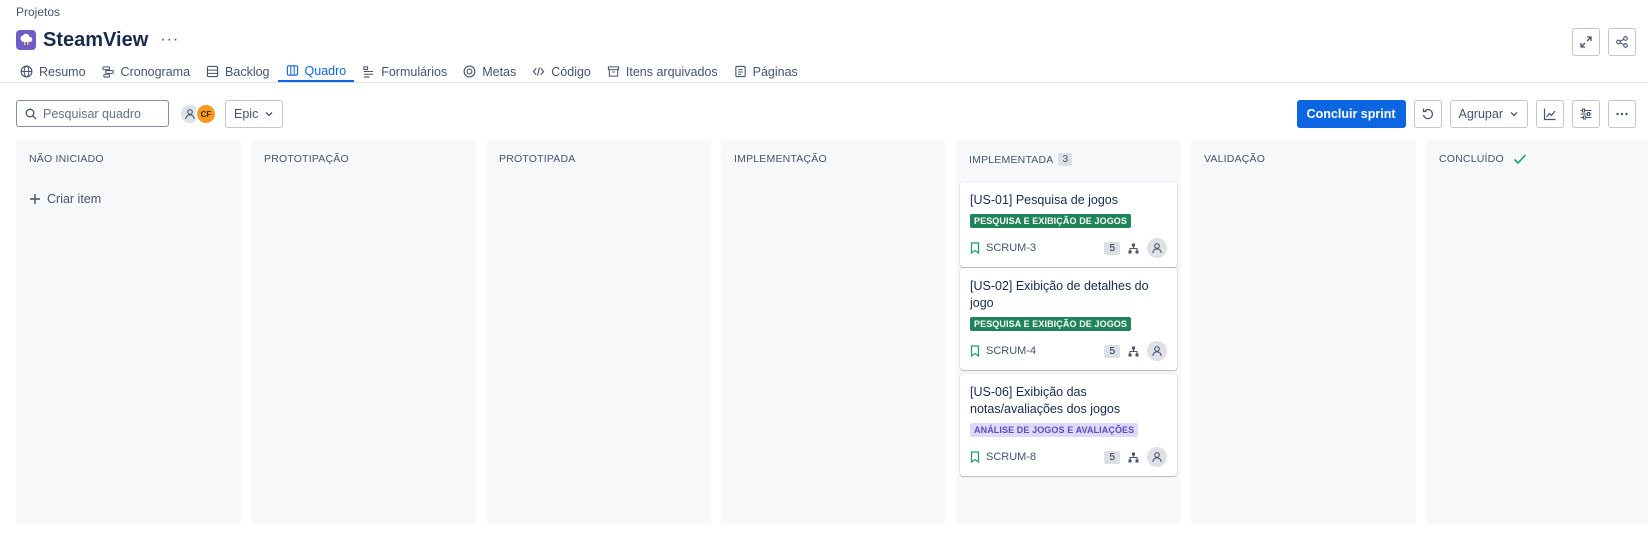 The image size is (1648, 536). Describe the element at coordinates (1065, 159) in the screenshot. I see `issue-count-badge: 3` at that location.